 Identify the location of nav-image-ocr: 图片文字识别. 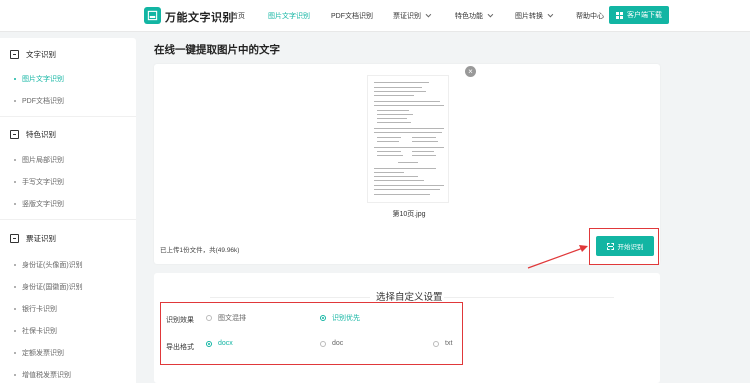
(289, 16).